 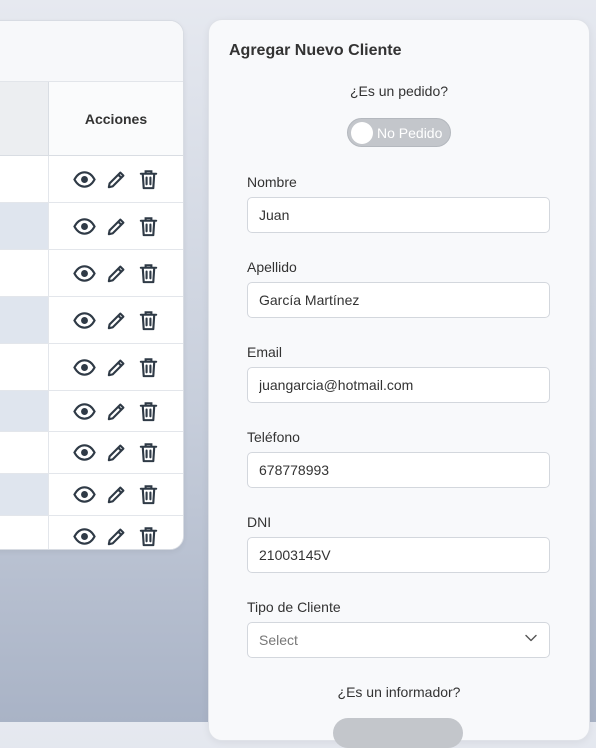 What do you see at coordinates (315, 50) in the screenshot?
I see `form-title: Agregar Nuevo Cliente` at bounding box center [315, 50].